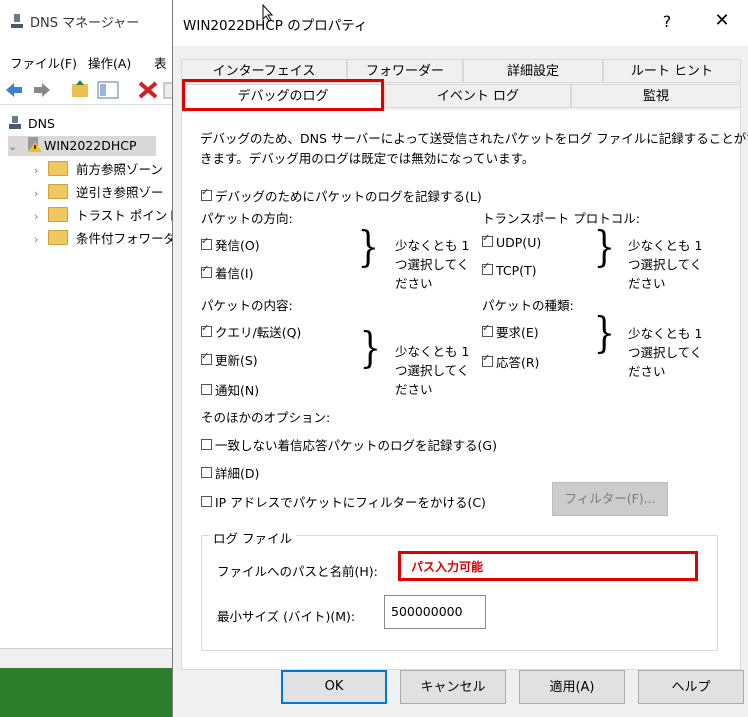 This screenshot has height=717, width=748. I want to click on checkbox-label: 通知(N), so click(237, 390).